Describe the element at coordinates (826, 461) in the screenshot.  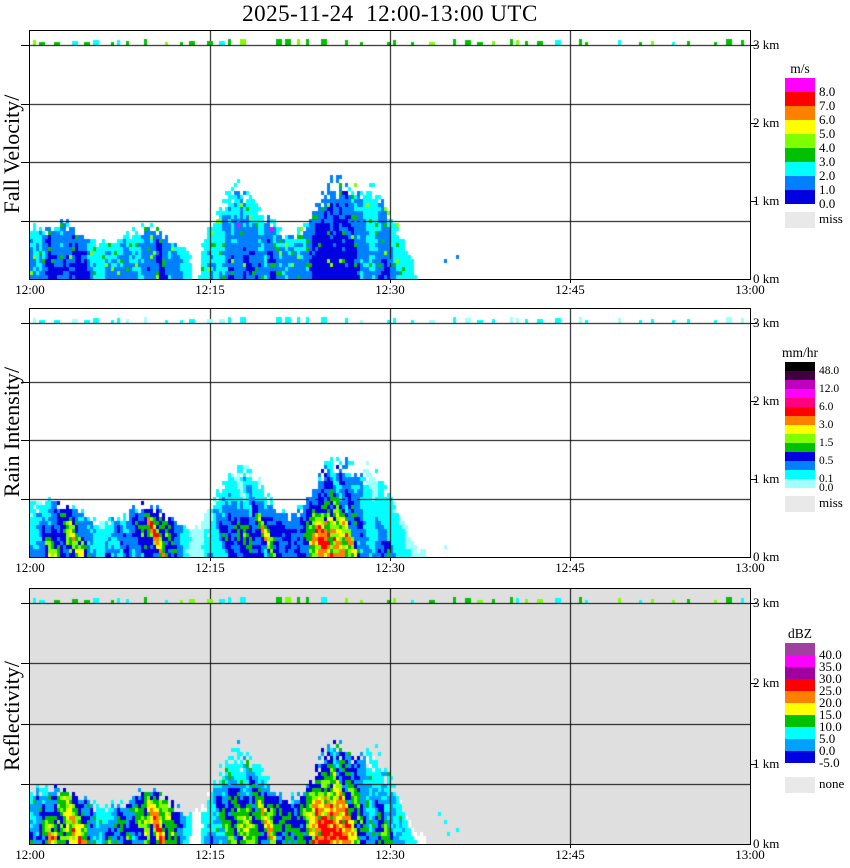
I see `colorbar-tick-label: 0.5` at that location.